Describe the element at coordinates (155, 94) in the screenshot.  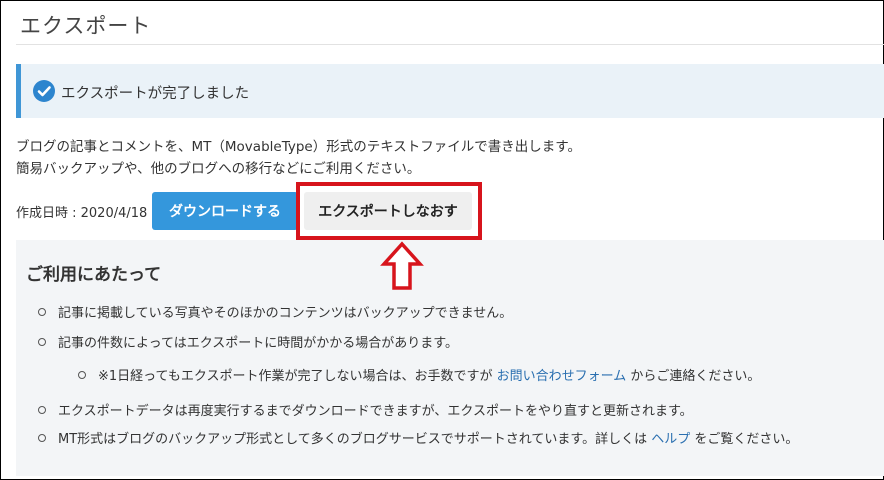
I see `alert-message: エクスポートが完了しました` at that location.